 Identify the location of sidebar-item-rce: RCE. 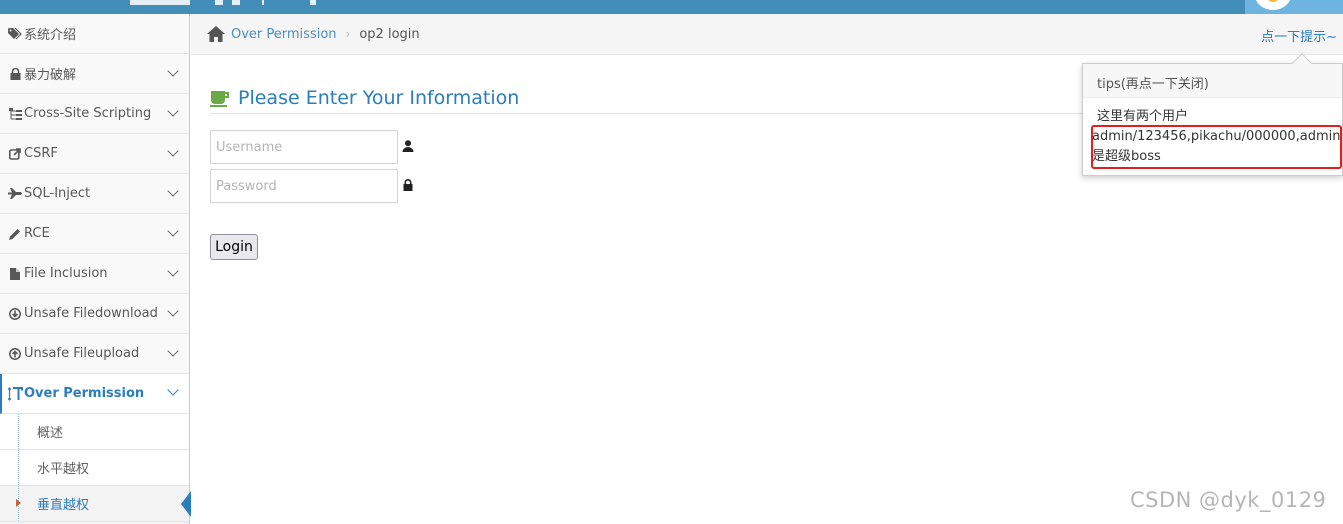
(94, 234).